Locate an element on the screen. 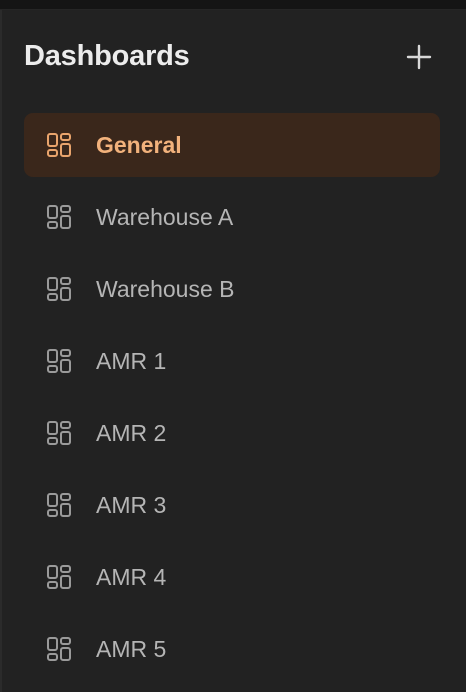 Image resolution: width=466 pixels, height=692 pixels. dashboard-item-amr-1: AMR 1 is located at coordinates (232, 361).